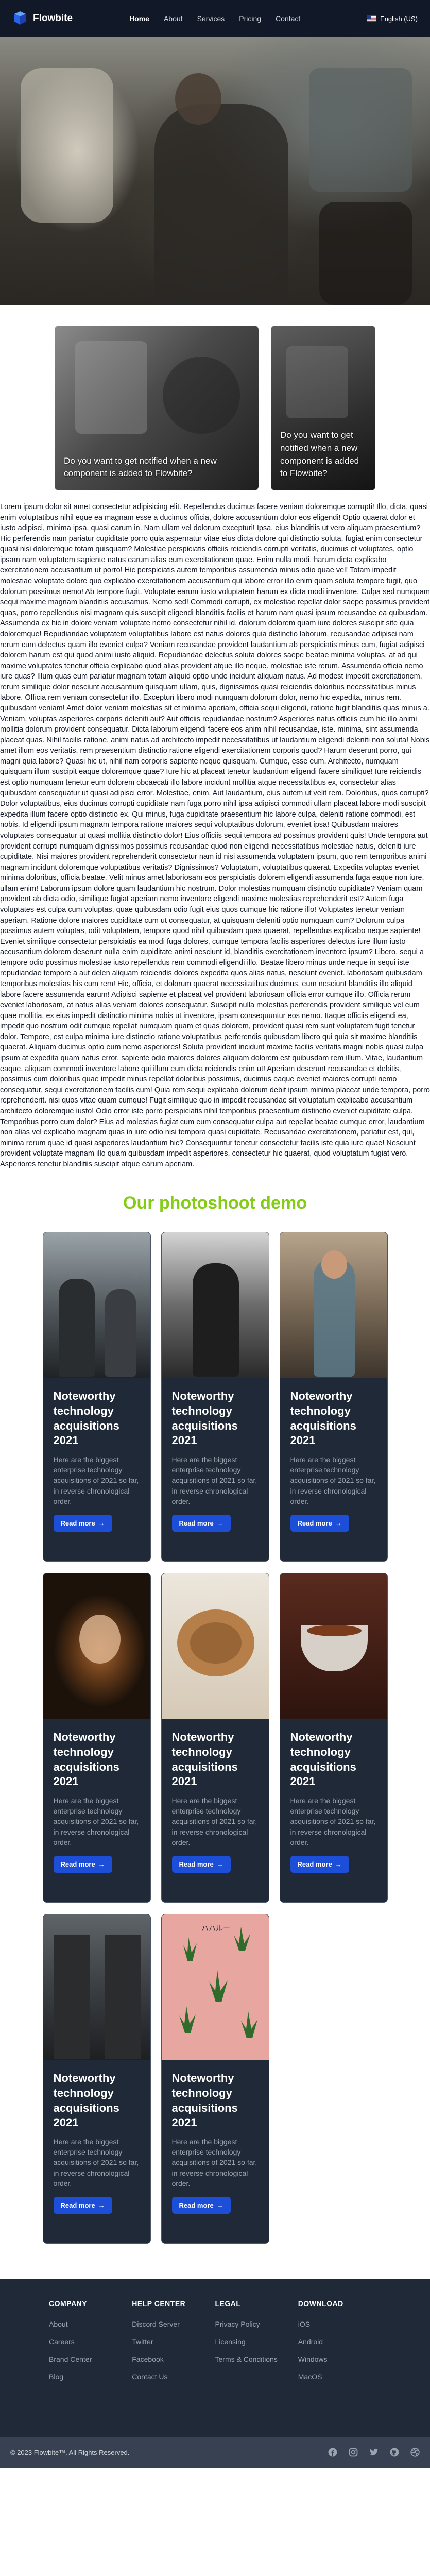  What do you see at coordinates (173, 18) in the screenshot?
I see `nav-link-about: About` at bounding box center [173, 18].